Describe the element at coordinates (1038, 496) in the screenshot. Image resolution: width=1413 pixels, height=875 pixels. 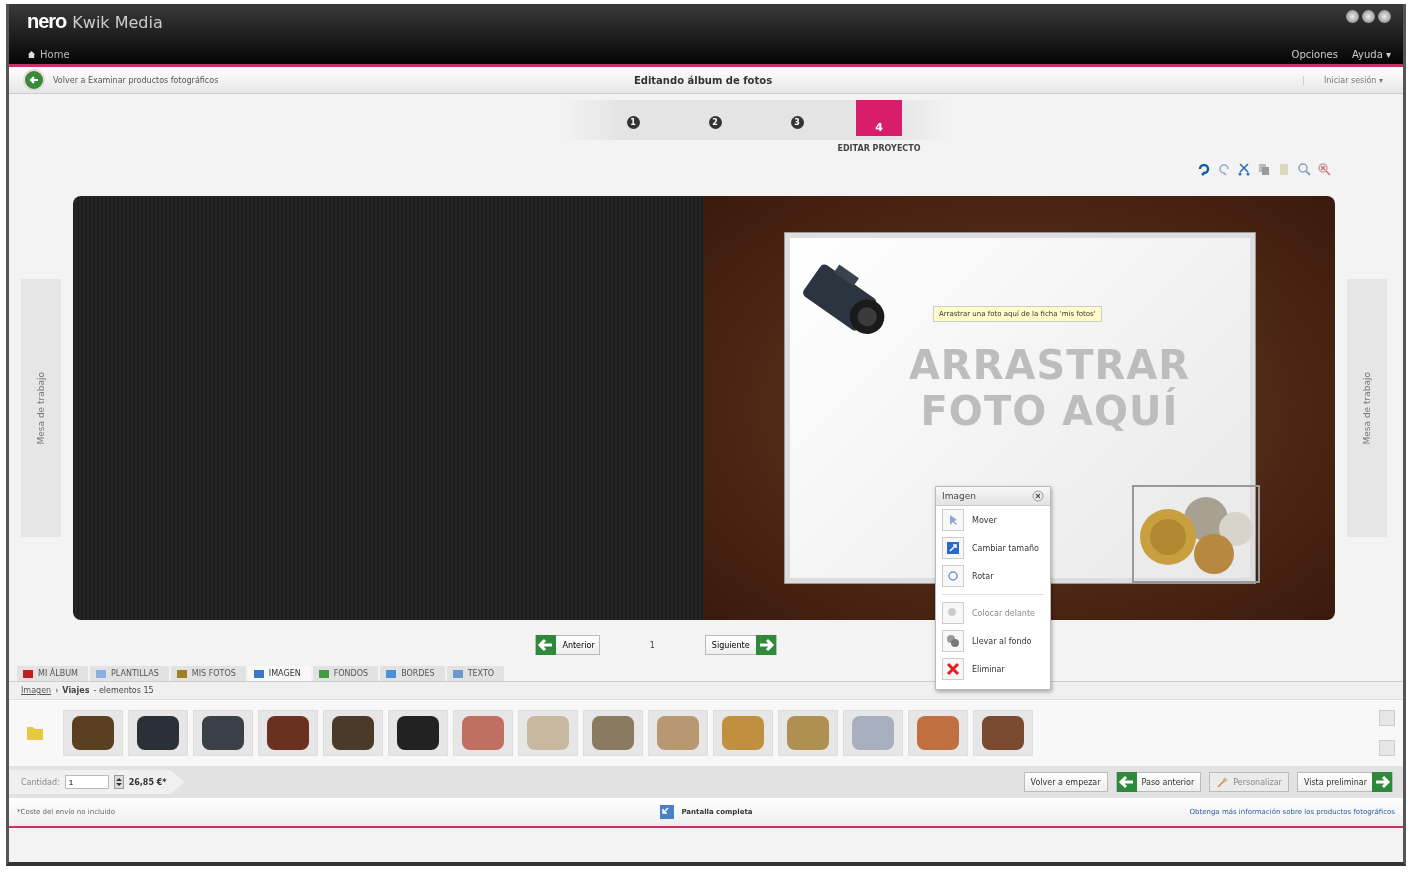
I see `close-icon` at that location.